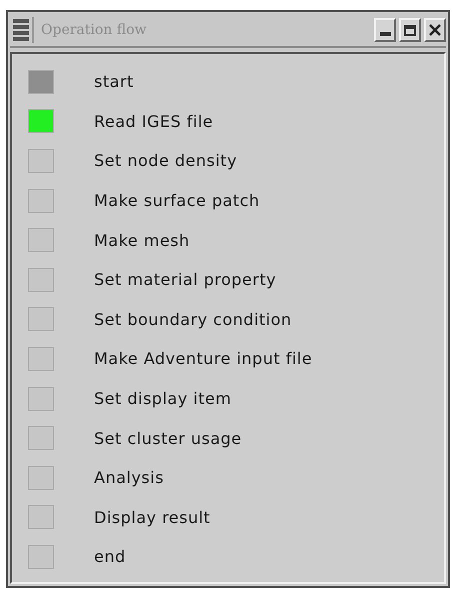  What do you see at coordinates (94, 30) in the screenshot?
I see `window-title: Operation flow` at bounding box center [94, 30].